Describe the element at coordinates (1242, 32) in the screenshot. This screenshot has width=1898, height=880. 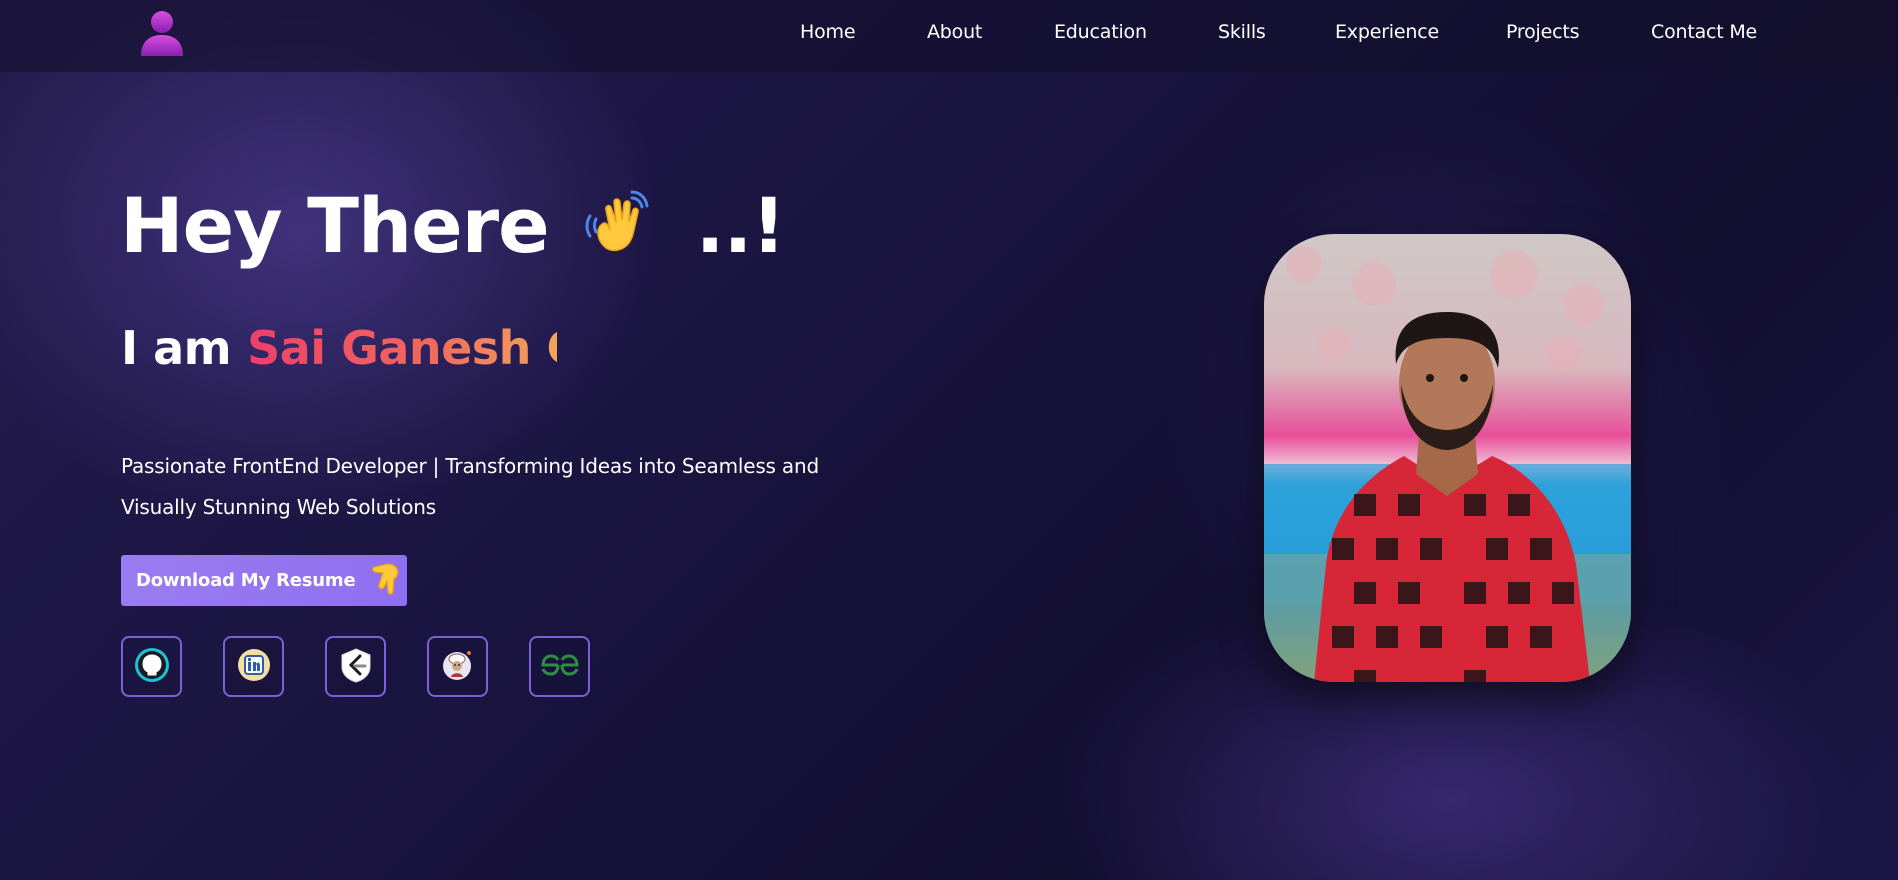
I see `nav-skills: Skills` at that location.